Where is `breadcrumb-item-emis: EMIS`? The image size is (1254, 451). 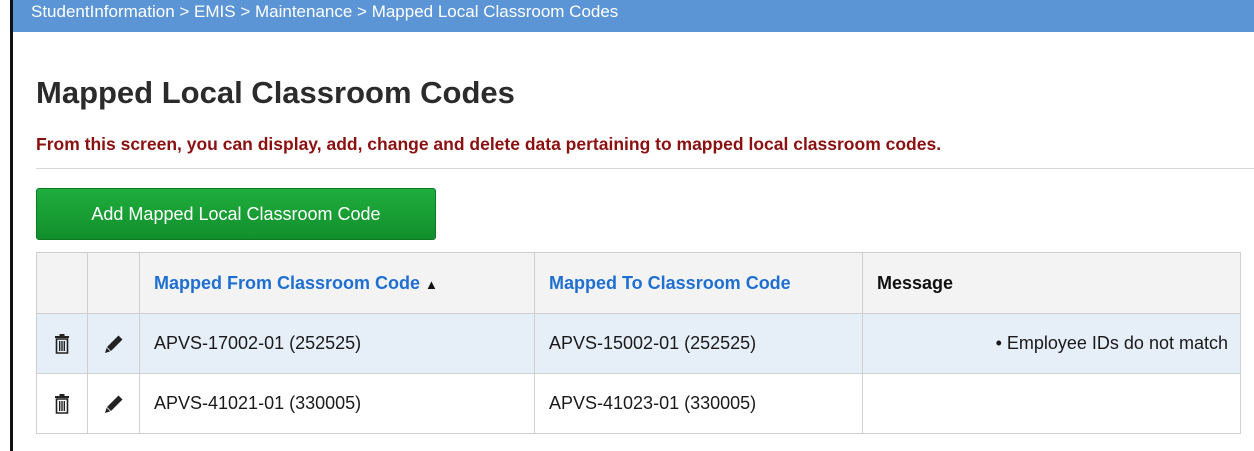
breadcrumb-item-emis: EMIS is located at coordinates (215, 11).